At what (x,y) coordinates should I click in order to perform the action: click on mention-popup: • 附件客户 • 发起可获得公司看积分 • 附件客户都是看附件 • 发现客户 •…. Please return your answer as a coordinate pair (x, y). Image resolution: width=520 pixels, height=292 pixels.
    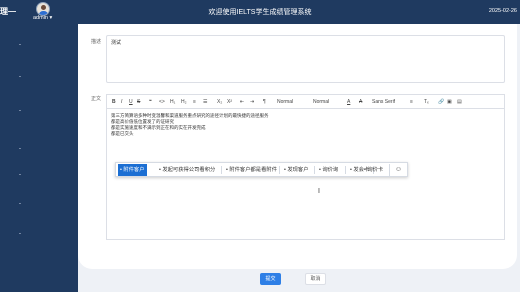
    Looking at the image, I should click on (261, 169).